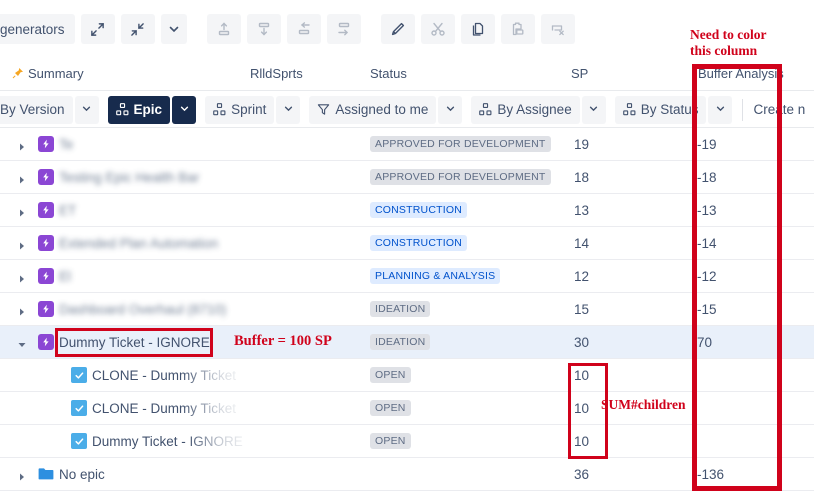 The image size is (814, 501). I want to click on row-sp-value: 13, so click(581, 210).